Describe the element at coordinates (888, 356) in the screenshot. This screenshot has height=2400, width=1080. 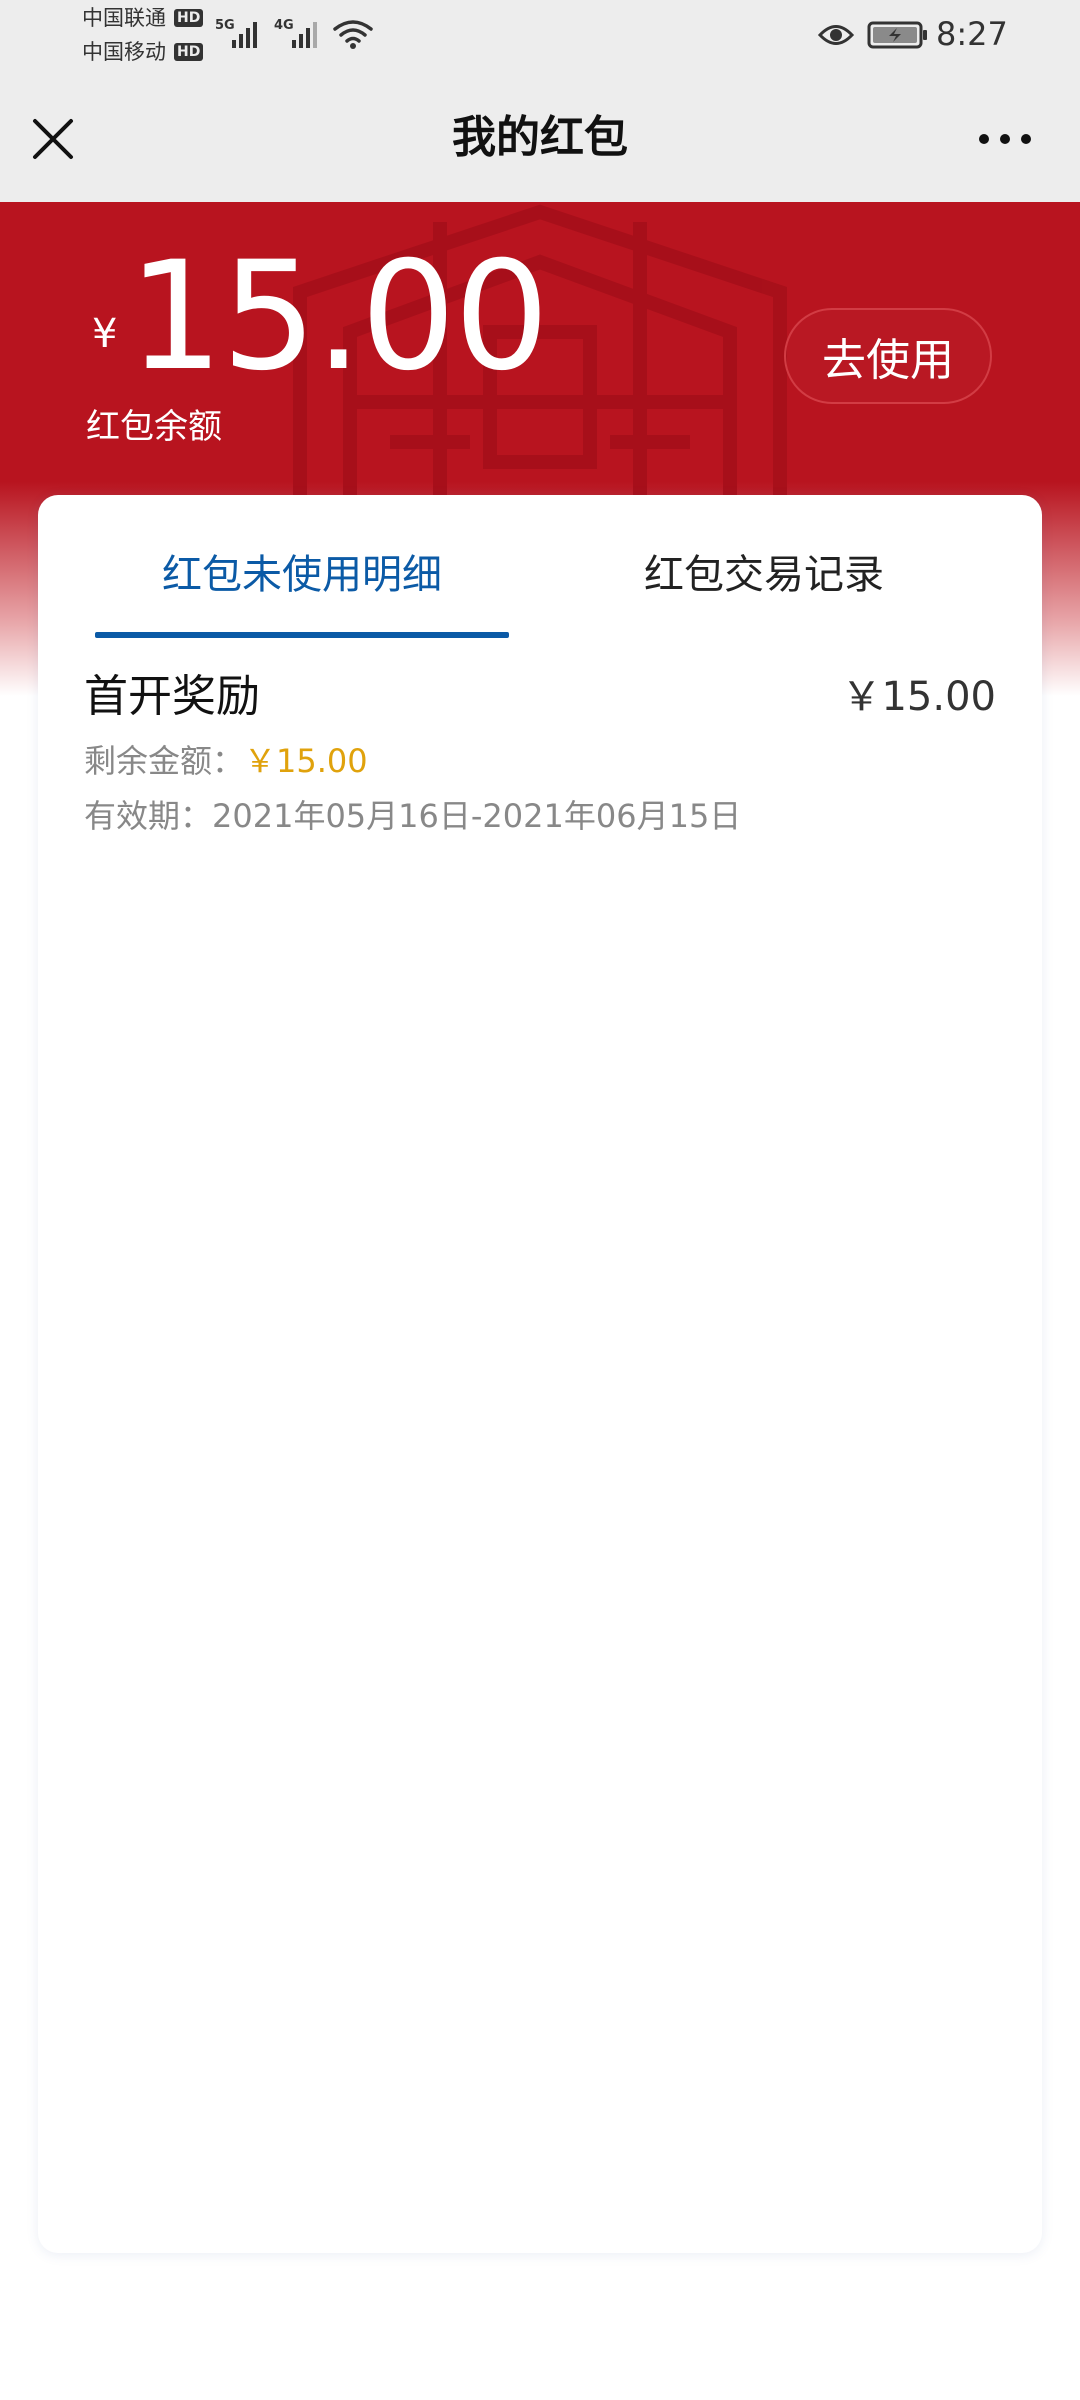
I see `use-button: 去使用` at that location.